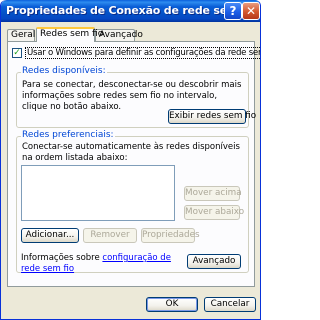 The width and height of the screenshot is (320, 320). I want to click on available-networks-title: Redes disponíveis:, so click(64, 71).